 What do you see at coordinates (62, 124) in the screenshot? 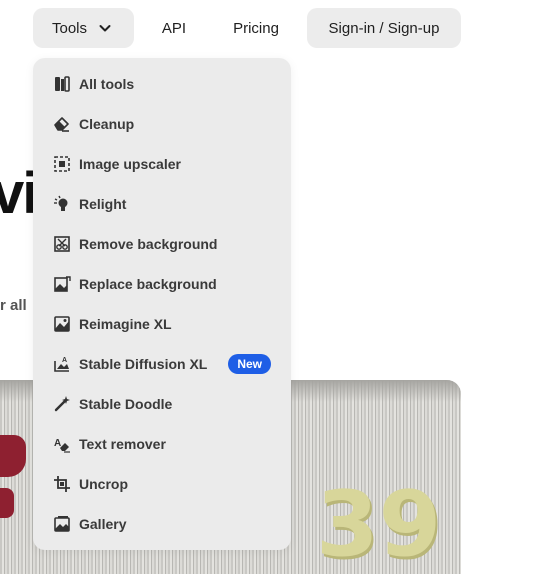
I see `eraser-icon` at bounding box center [62, 124].